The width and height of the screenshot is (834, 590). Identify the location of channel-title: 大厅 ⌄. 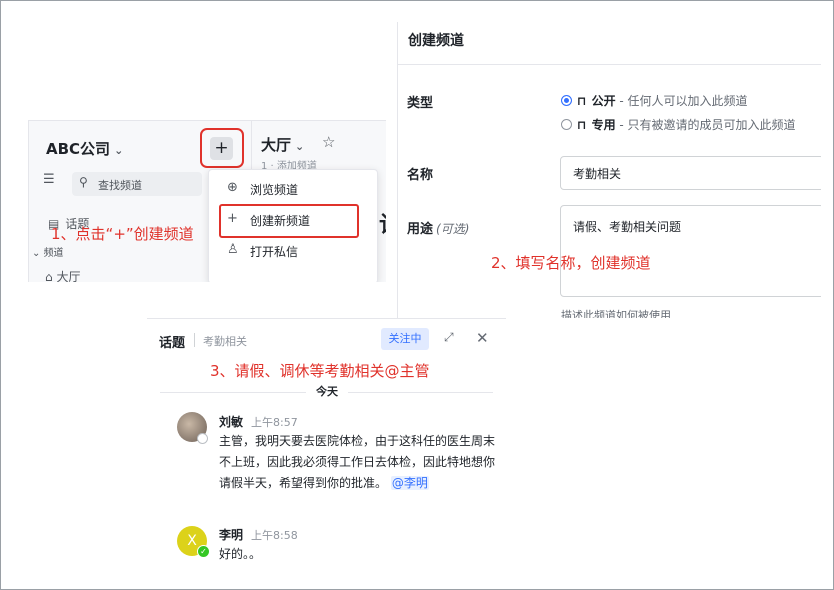
(282, 144).